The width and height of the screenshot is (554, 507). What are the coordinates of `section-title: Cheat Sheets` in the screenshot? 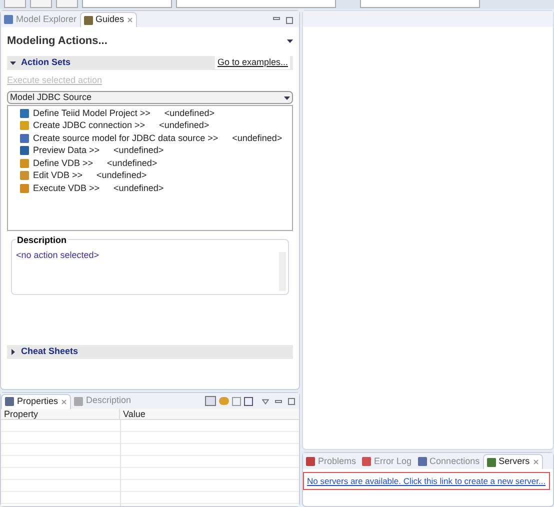 It's located at (49, 351).